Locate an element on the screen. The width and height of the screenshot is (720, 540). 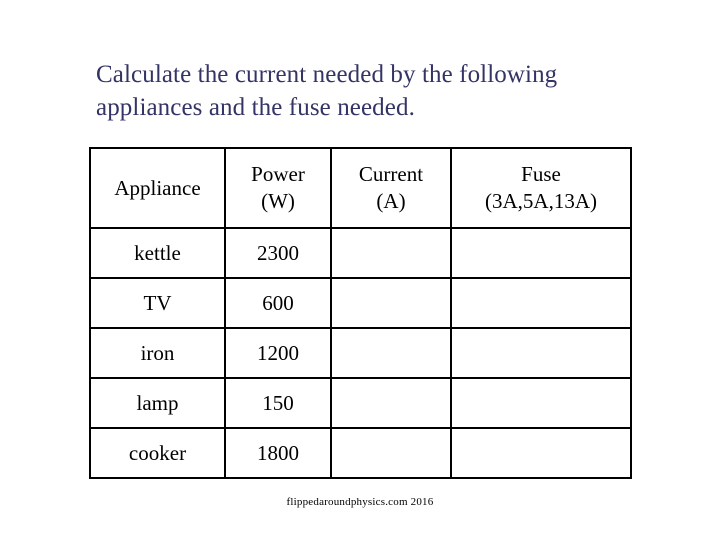
cell-appliance: TV is located at coordinates (157, 303).